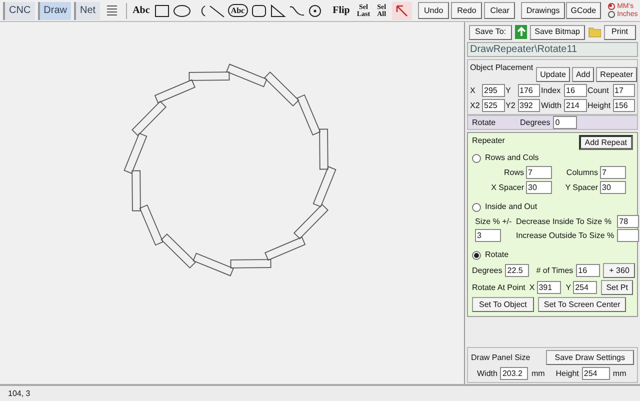  What do you see at coordinates (565, 122) in the screenshot?
I see `input-field: 0` at bounding box center [565, 122].